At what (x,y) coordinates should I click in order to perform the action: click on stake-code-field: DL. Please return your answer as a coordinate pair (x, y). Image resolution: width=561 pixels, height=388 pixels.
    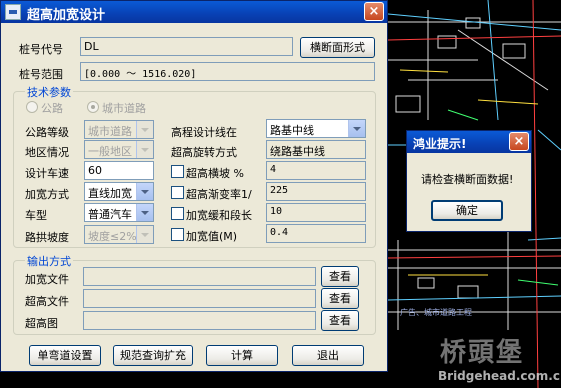
    Looking at the image, I should click on (186, 46).